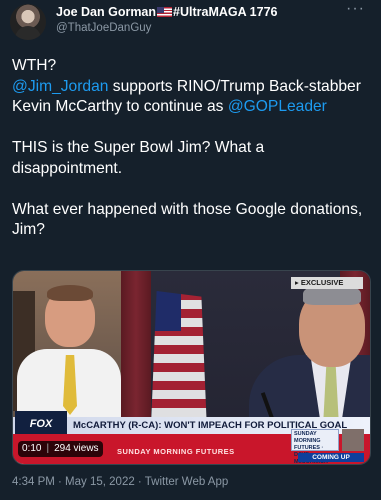 The height and width of the screenshot is (500, 381). I want to click on futures-graphic: SUNDAY MORNING FUTURES · DAVE McCORMICK, so click(315, 446).